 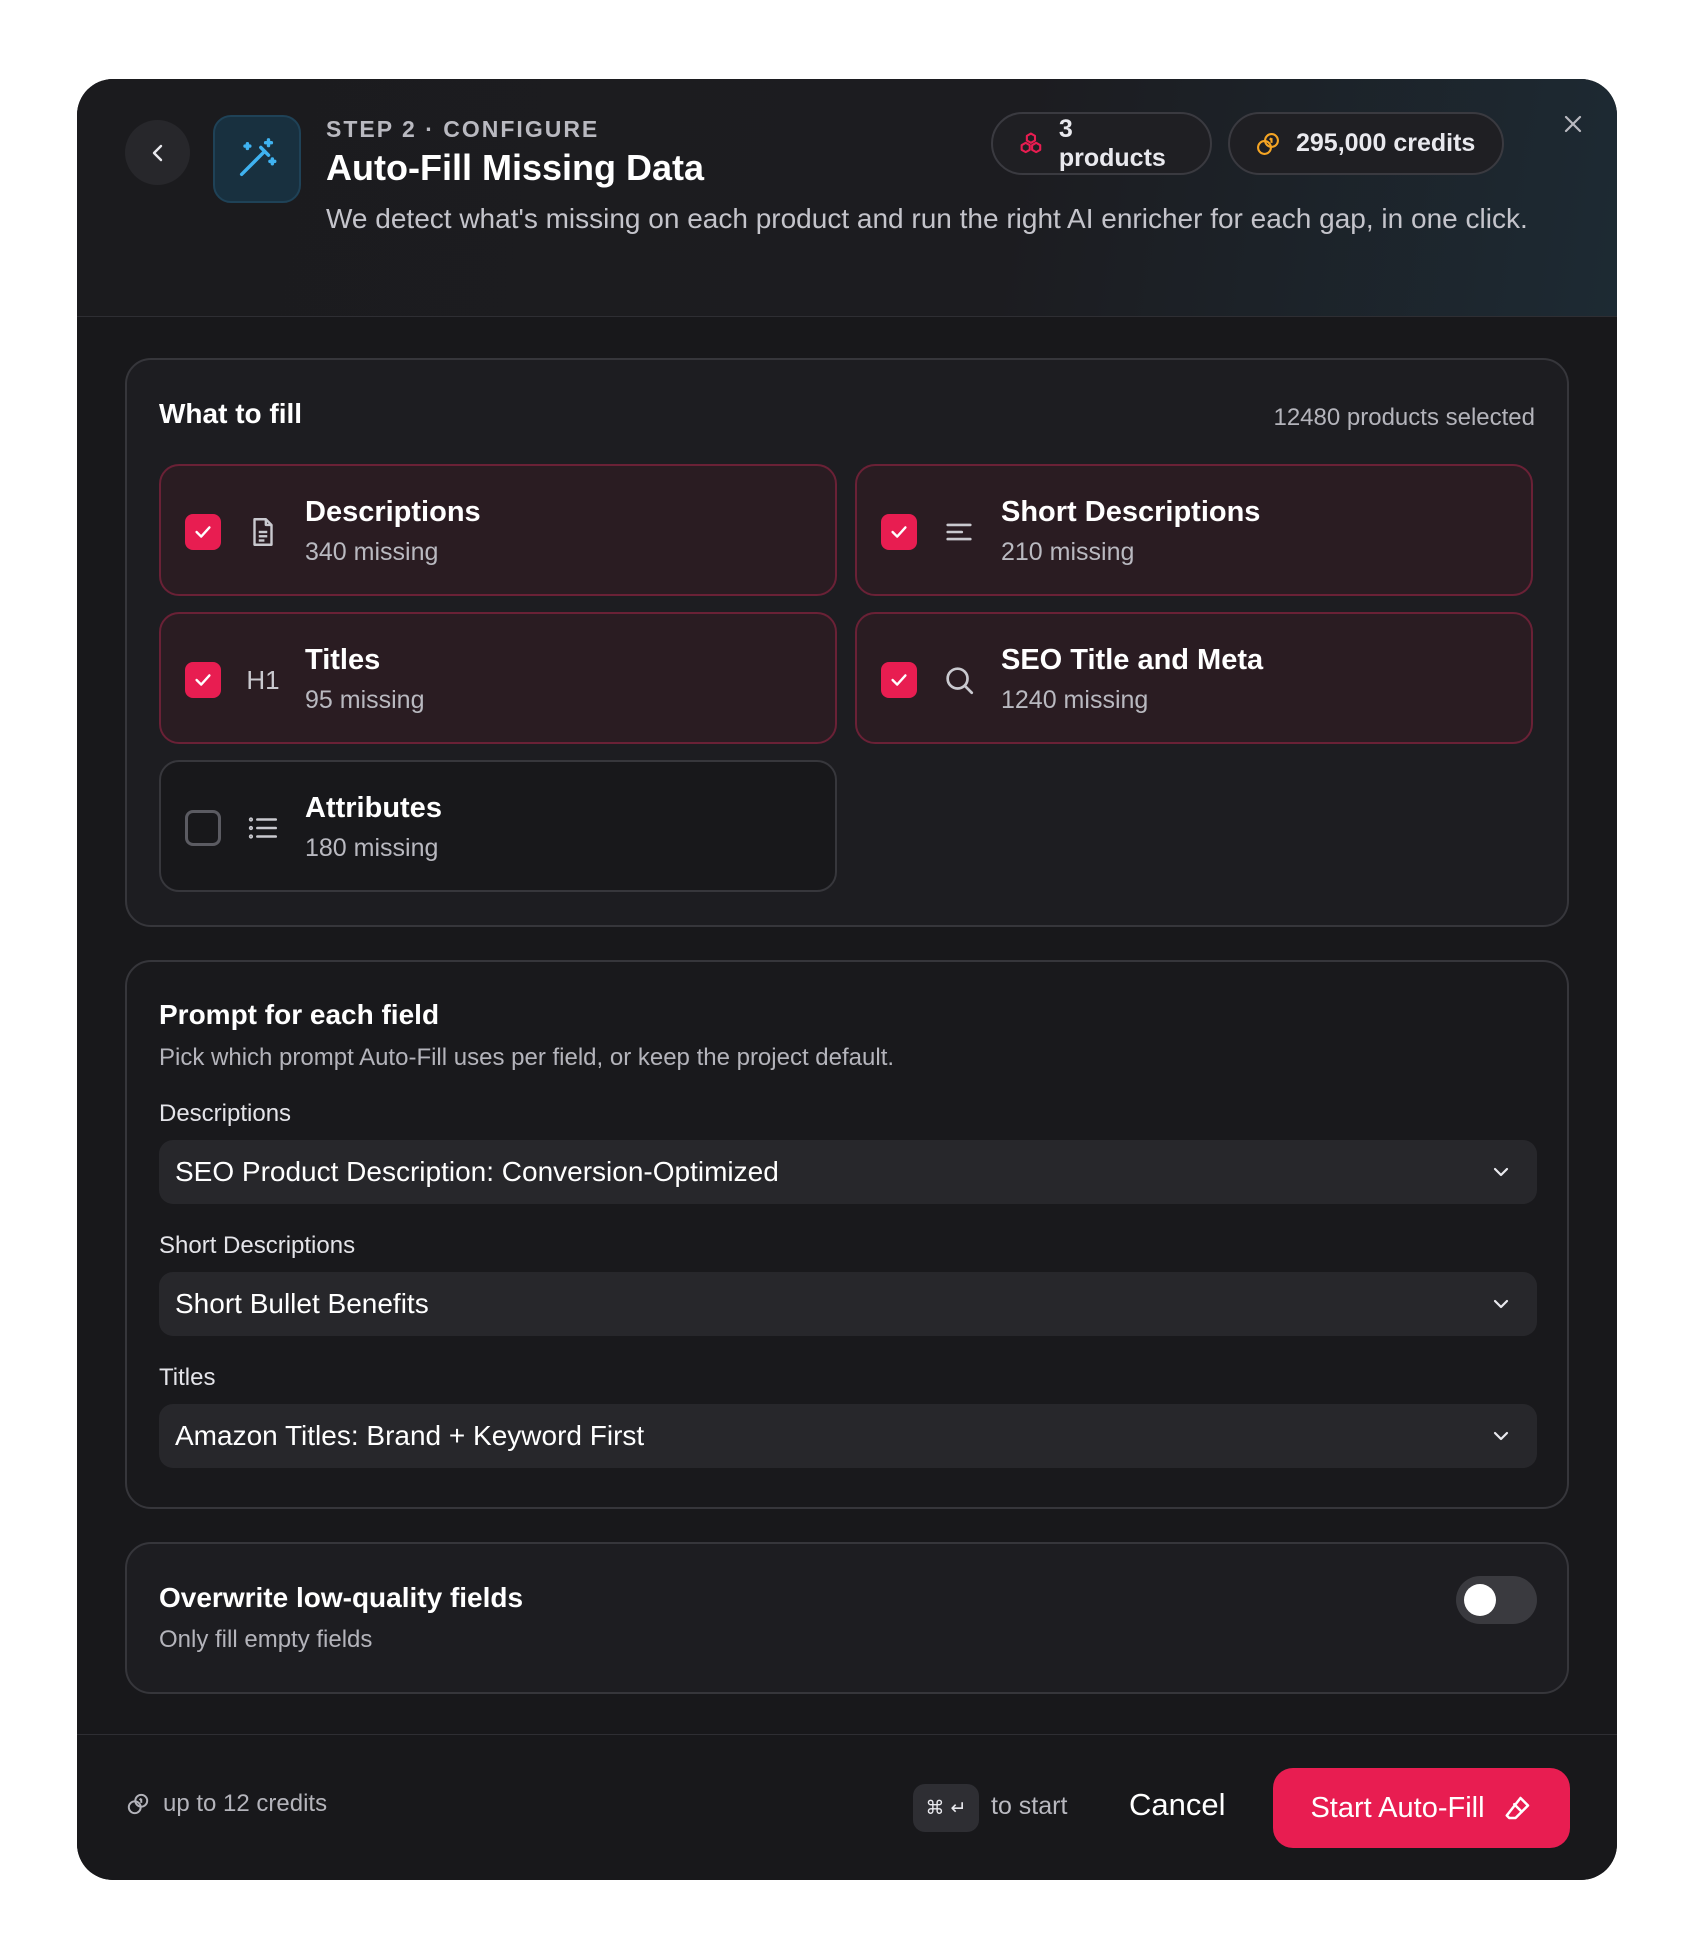 What do you see at coordinates (1068, 552) in the screenshot?
I see `missing-count: 210 missing` at bounding box center [1068, 552].